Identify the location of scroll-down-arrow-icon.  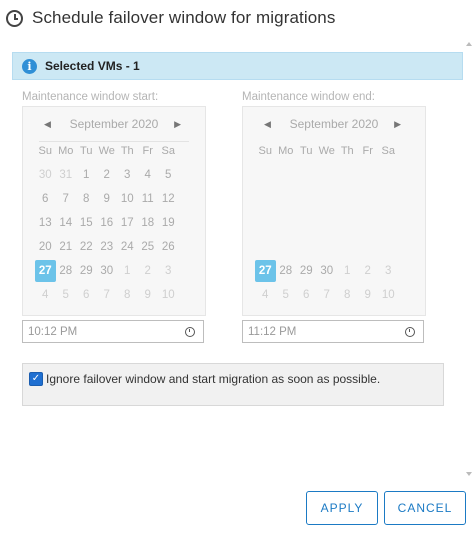
(469, 474).